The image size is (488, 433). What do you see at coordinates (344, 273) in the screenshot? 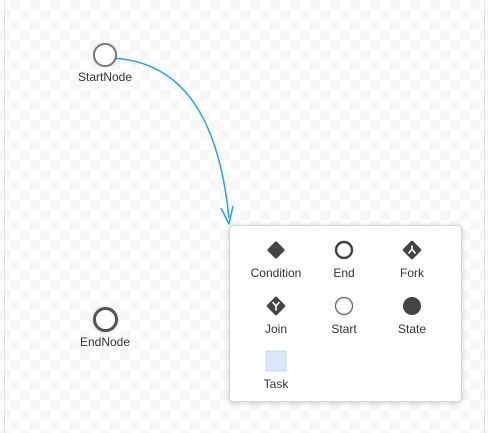
I see `palette-item-label: End` at bounding box center [344, 273].